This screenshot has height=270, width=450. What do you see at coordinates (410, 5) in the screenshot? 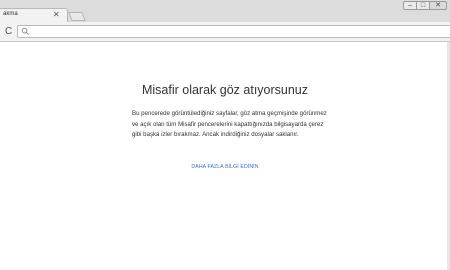
I see `minimize-button: –` at bounding box center [410, 5].